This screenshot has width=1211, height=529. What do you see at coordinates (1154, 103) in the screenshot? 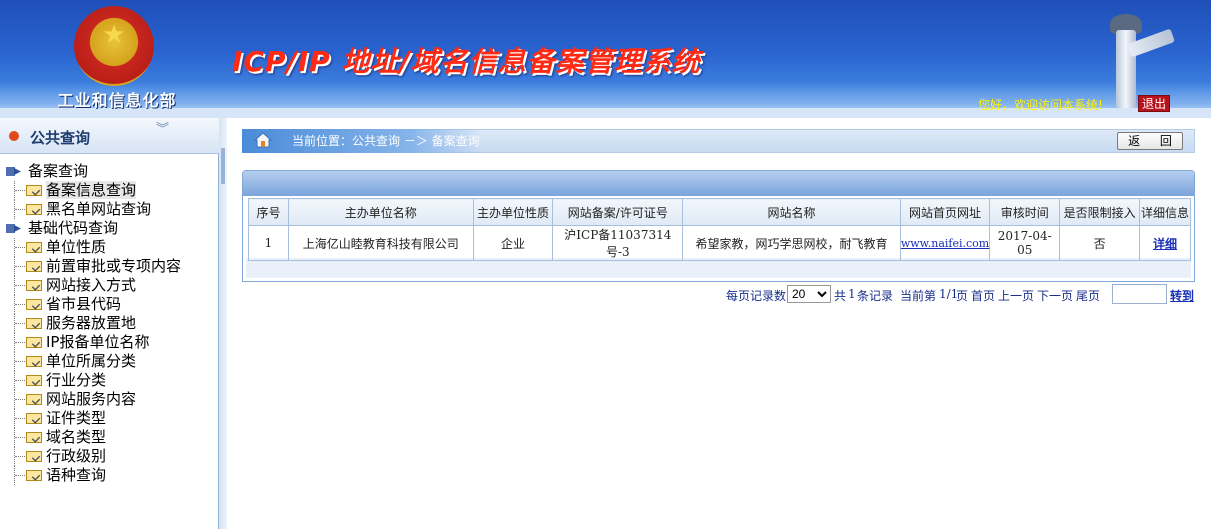
I see `logout-button: 退出` at bounding box center [1154, 103].